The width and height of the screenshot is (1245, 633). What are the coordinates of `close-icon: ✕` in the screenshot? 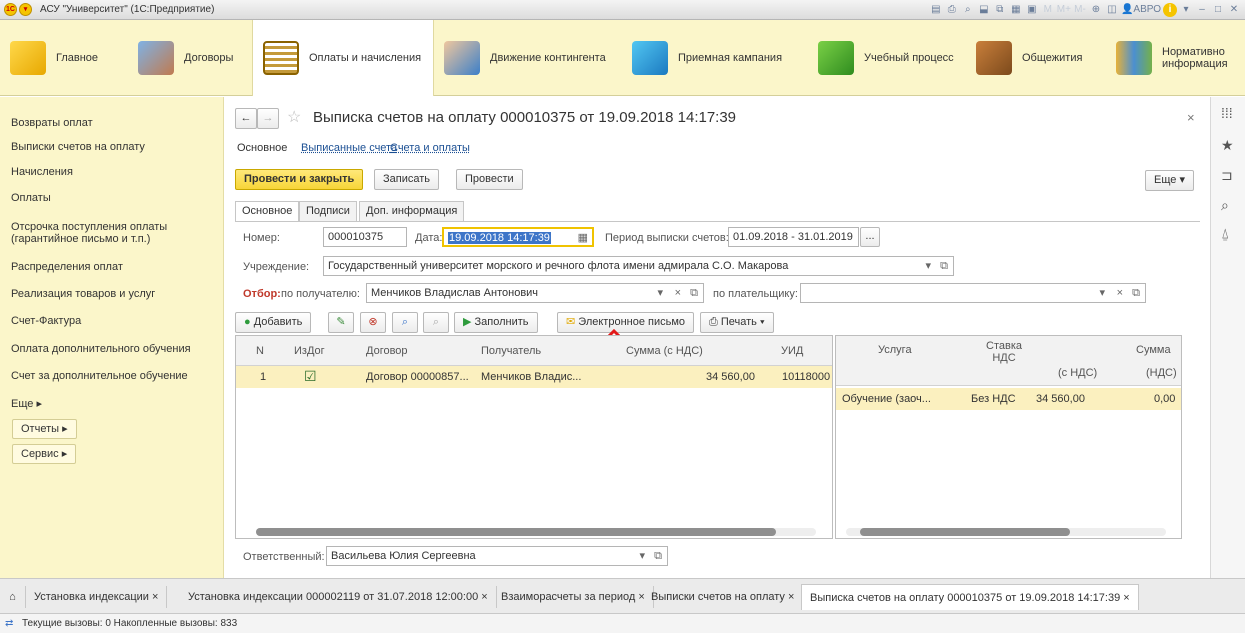 It's located at (1234, 9).